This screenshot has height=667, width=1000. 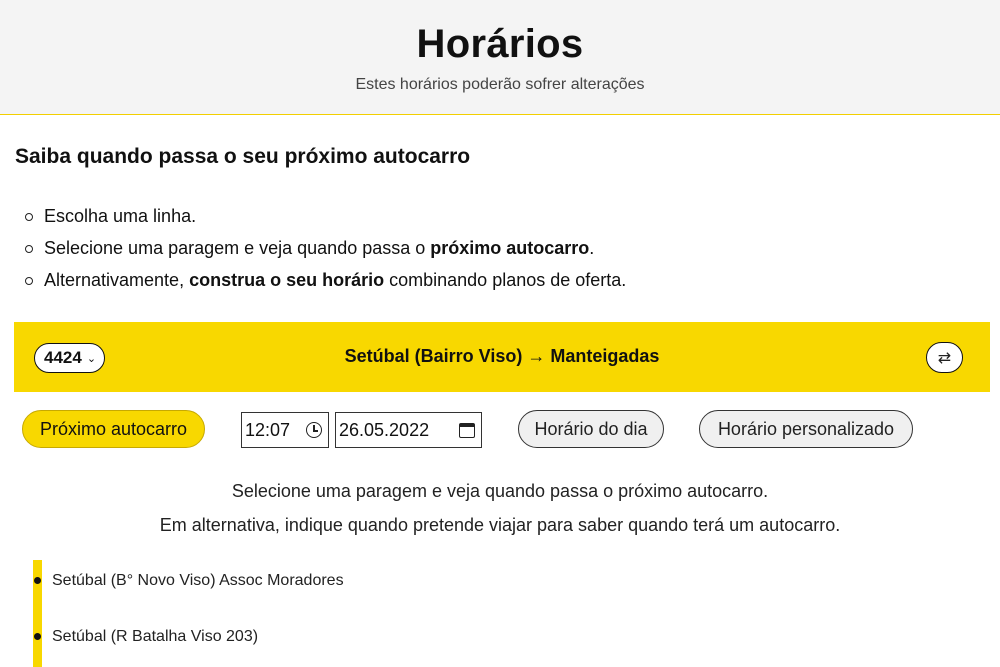 I want to click on time-input: 12:07, so click(x=285, y=430).